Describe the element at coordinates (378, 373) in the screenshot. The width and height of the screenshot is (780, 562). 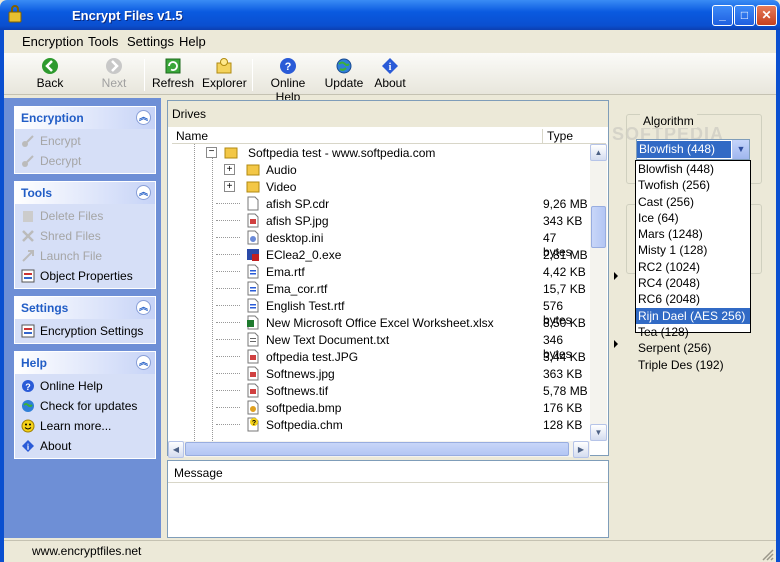
I see `tree-file-row: Softnews.jpg 363 KB` at that location.